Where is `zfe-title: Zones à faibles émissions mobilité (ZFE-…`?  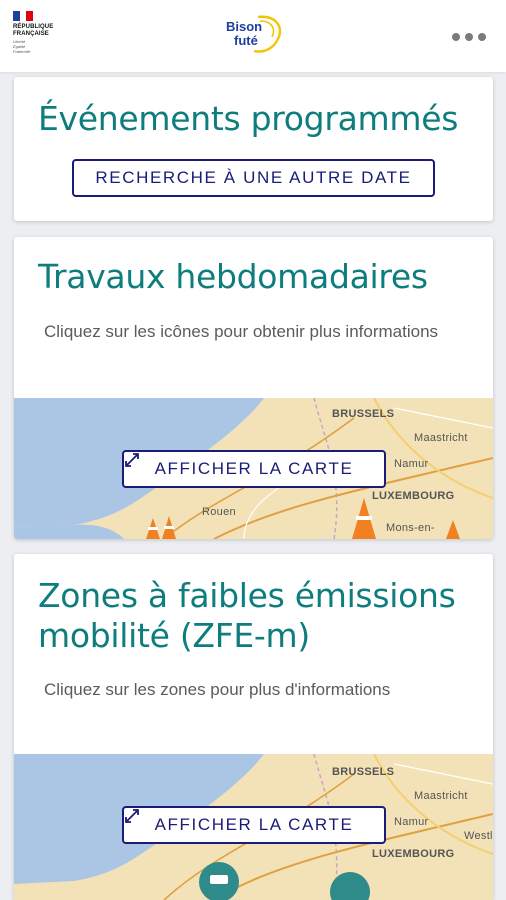 zfe-title: Zones à faibles émissions mobilité (ZFE-… is located at coordinates (247, 616).